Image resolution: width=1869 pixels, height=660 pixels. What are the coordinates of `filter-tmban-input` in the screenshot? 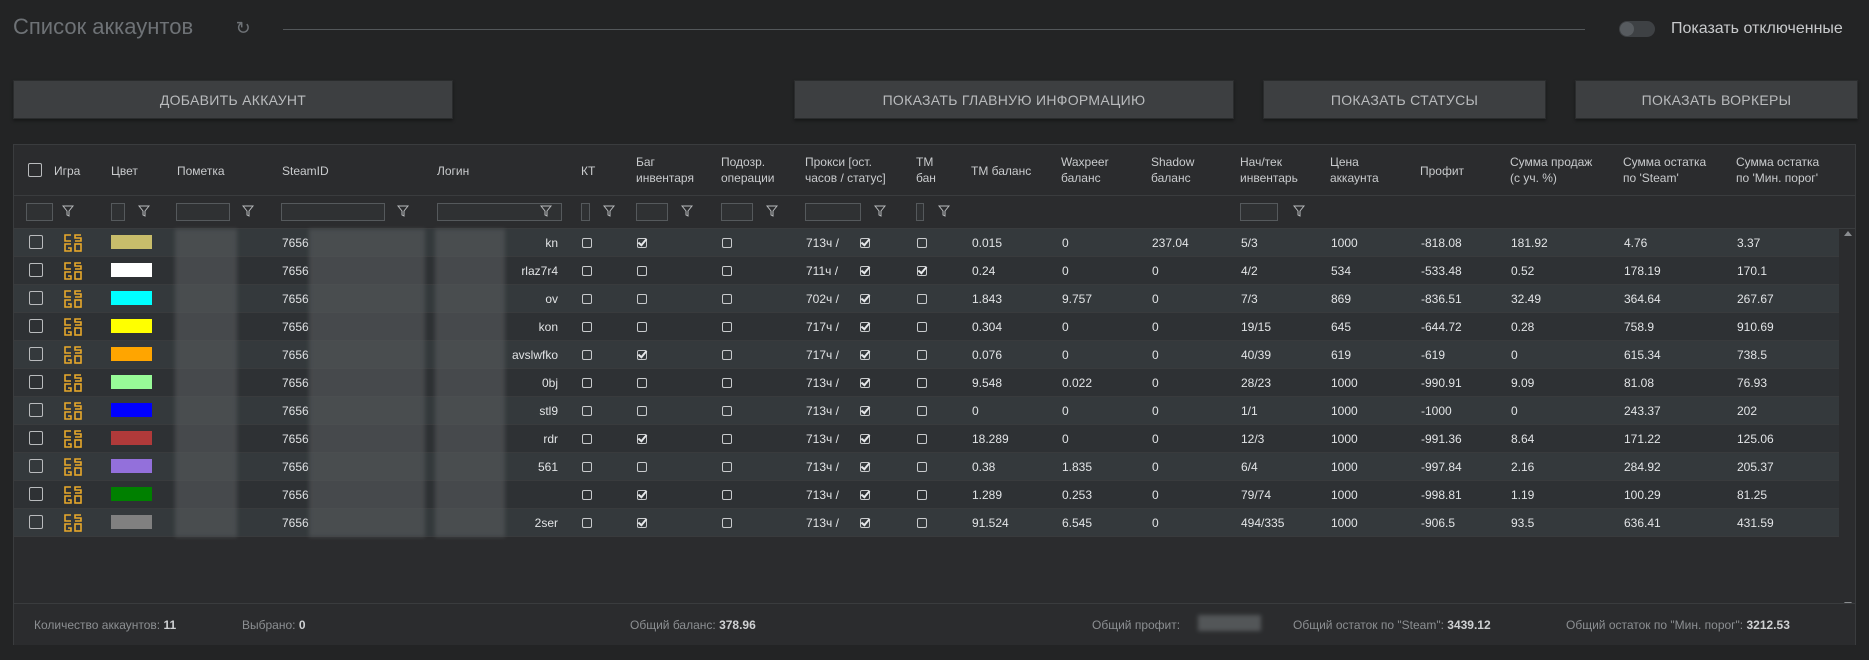 It's located at (920, 212).